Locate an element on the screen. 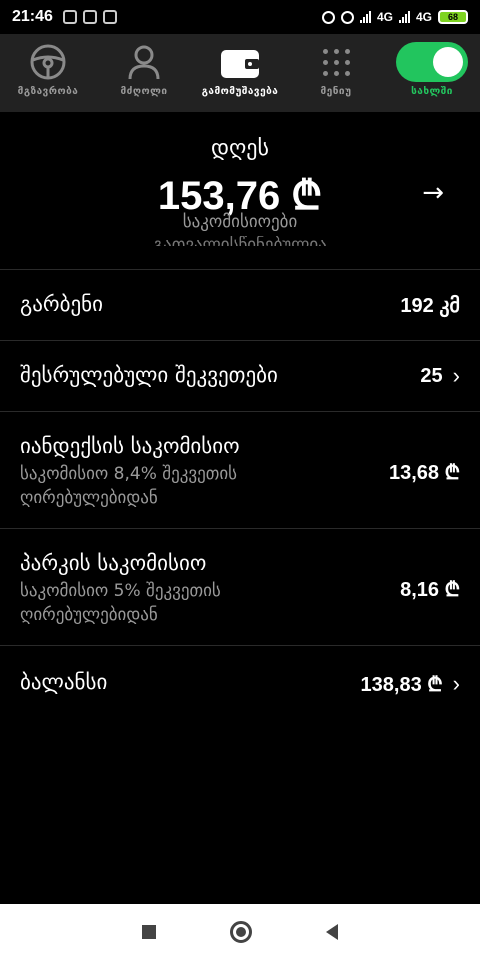 The width and height of the screenshot is (480, 960). row-title: გარბენი is located at coordinates (61, 304).